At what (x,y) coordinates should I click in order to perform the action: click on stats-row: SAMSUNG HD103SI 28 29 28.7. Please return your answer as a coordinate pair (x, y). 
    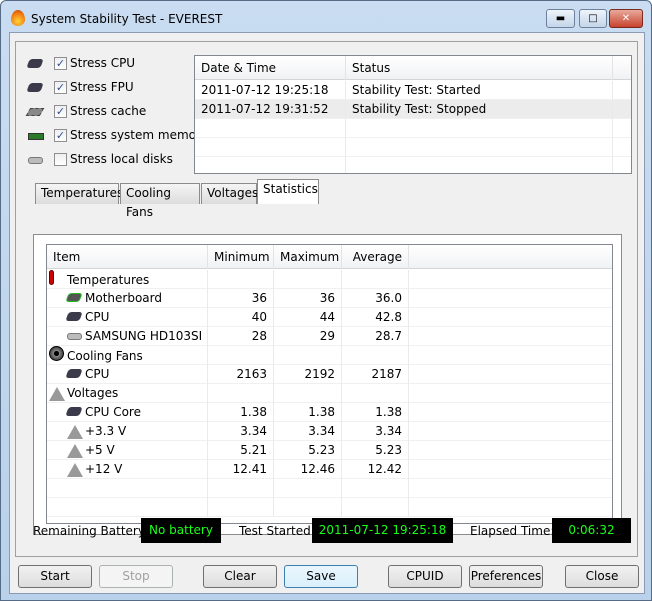
    Looking at the image, I should click on (329, 336).